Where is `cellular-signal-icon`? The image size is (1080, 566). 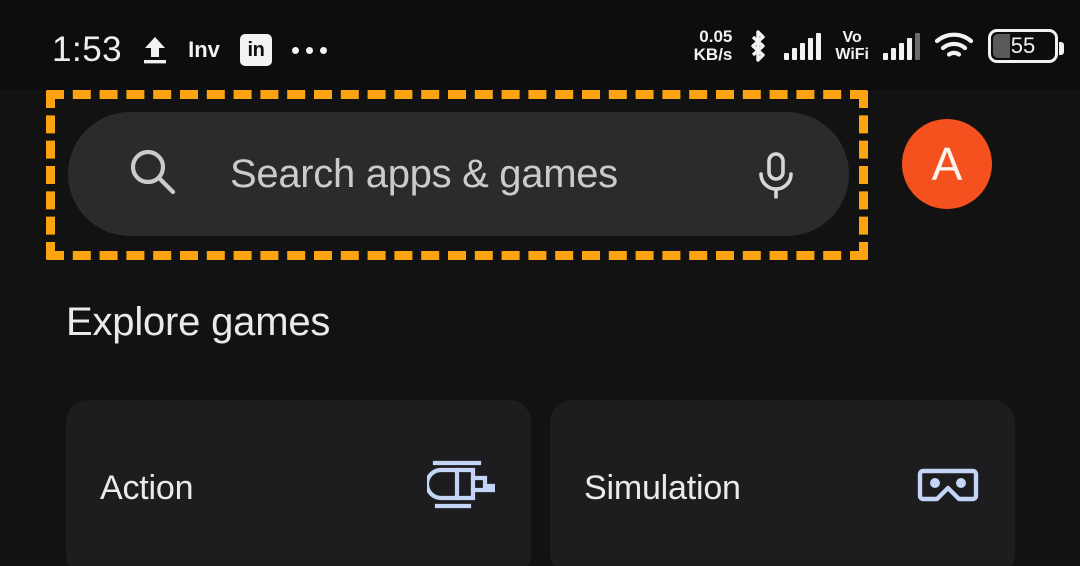 cellular-signal-icon is located at coordinates (803, 46).